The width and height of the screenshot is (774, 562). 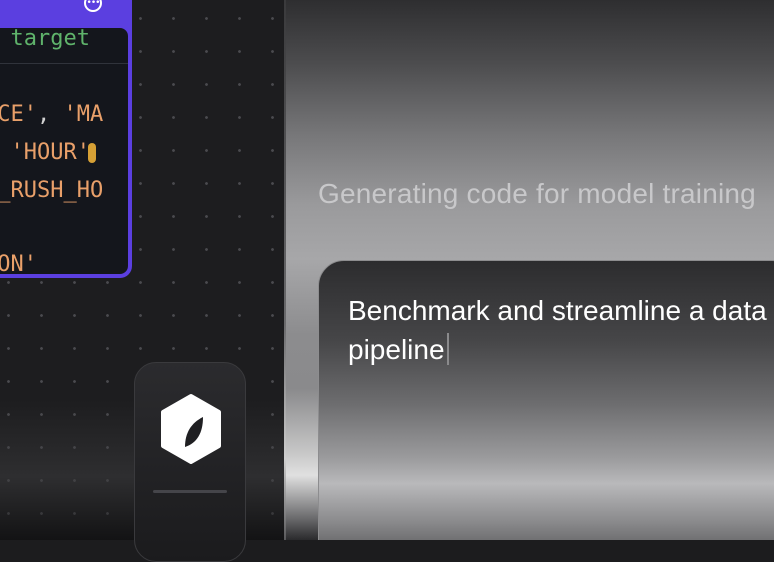 What do you see at coordinates (18, 114) in the screenshot?
I see `code-string: NCE'` at bounding box center [18, 114].